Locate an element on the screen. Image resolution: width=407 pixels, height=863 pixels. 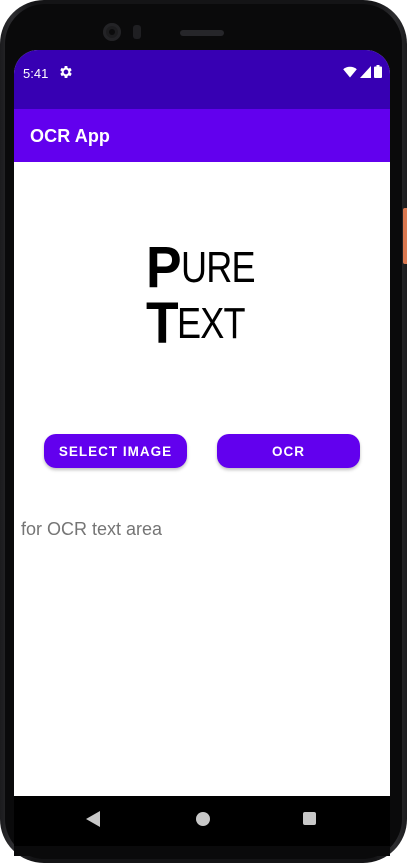
pure-text-logo: PURE TEXT is located at coordinates (202, 295).